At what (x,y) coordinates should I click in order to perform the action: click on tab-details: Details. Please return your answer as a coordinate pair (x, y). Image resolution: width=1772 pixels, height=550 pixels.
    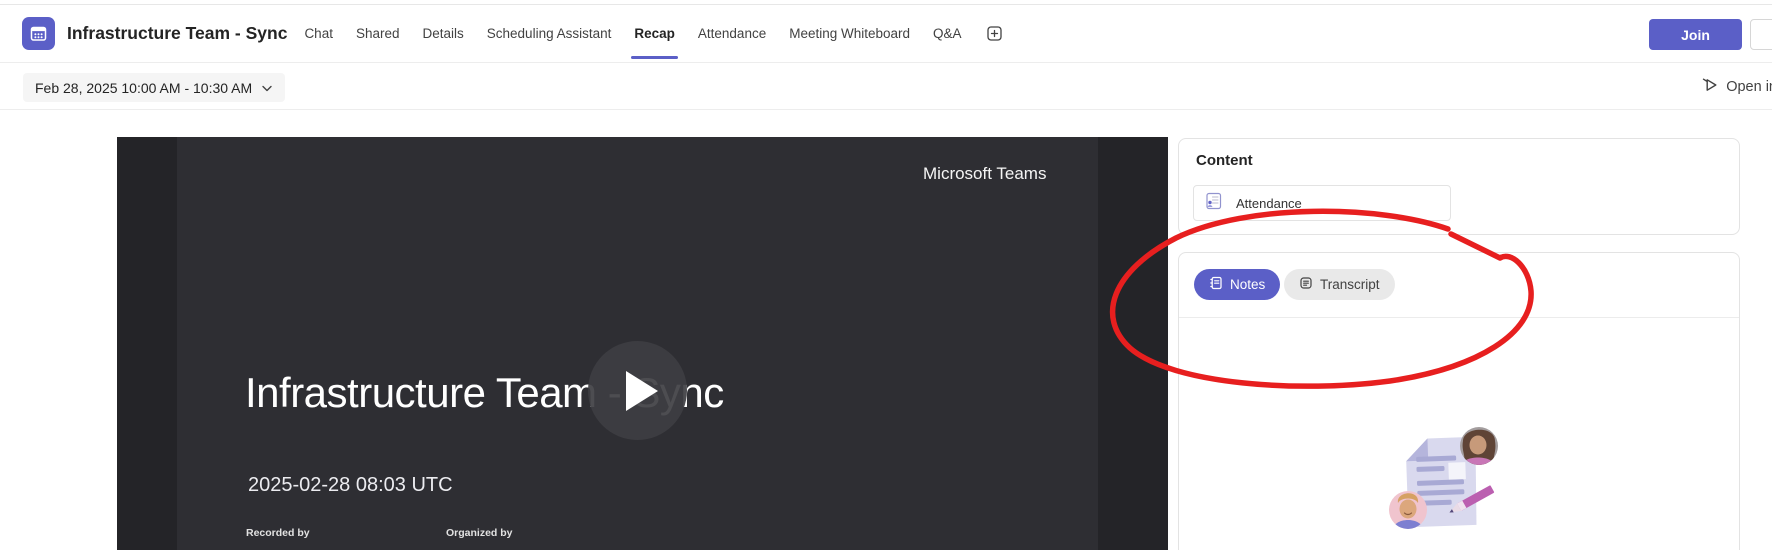
    Looking at the image, I should click on (443, 33).